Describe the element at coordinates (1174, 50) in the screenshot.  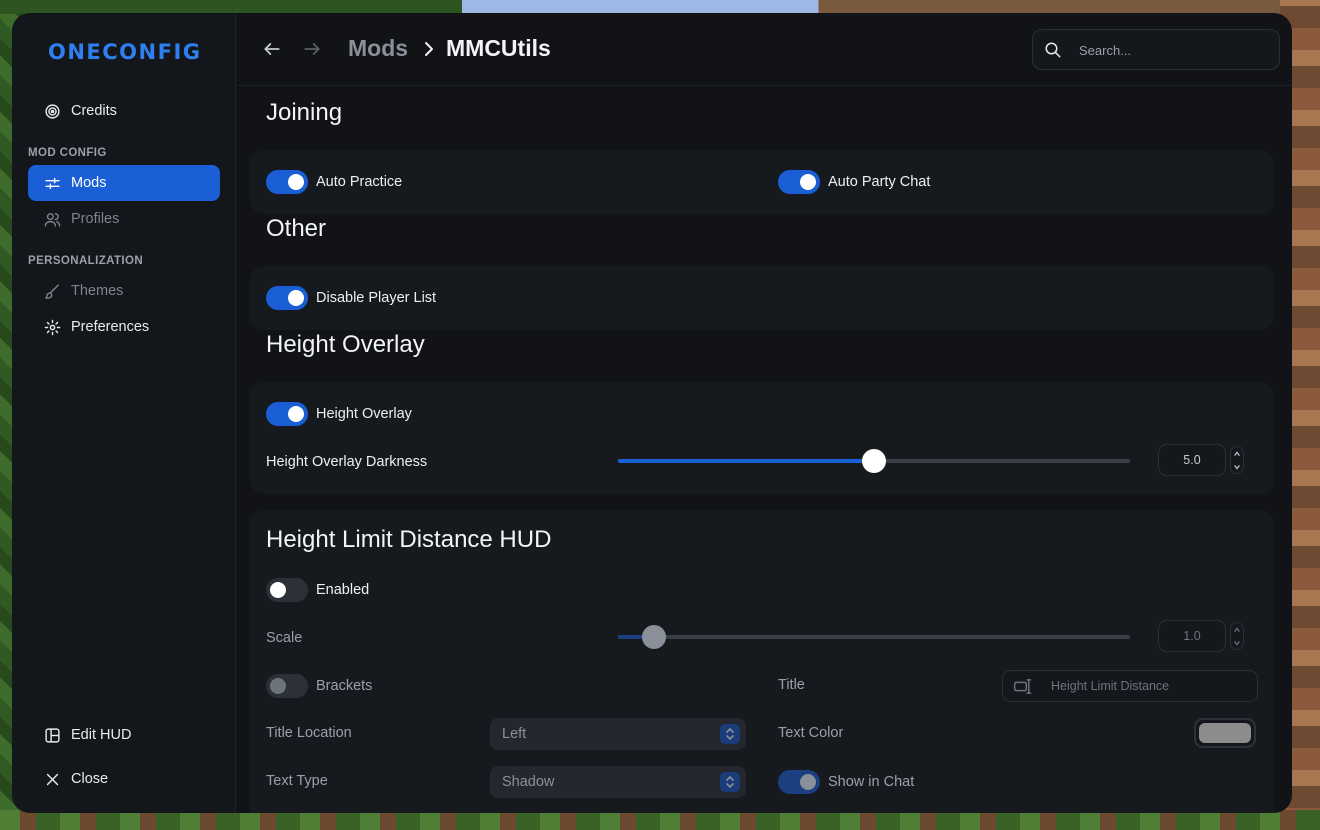
I see `search-input` at that location.